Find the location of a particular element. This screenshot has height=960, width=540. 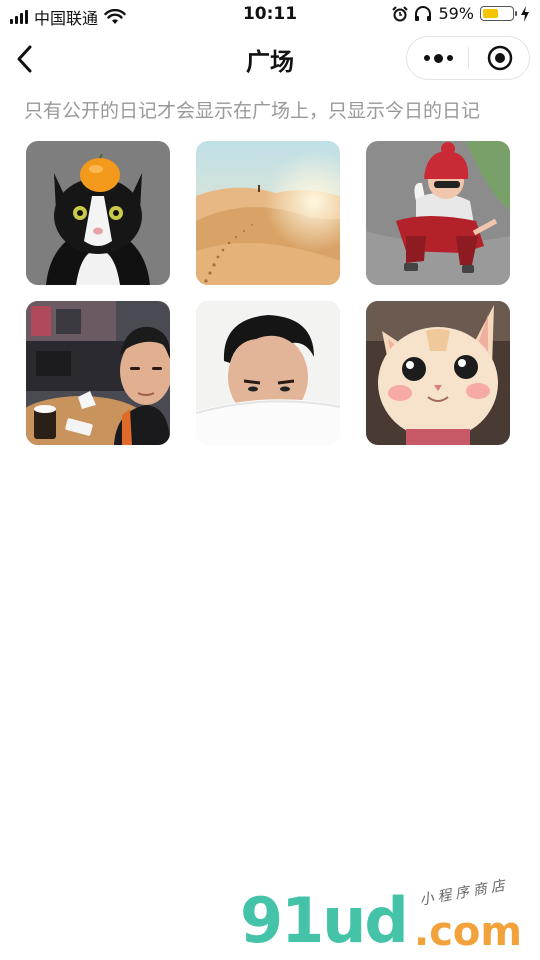

desert-photo is located at coordinates (268, 213).